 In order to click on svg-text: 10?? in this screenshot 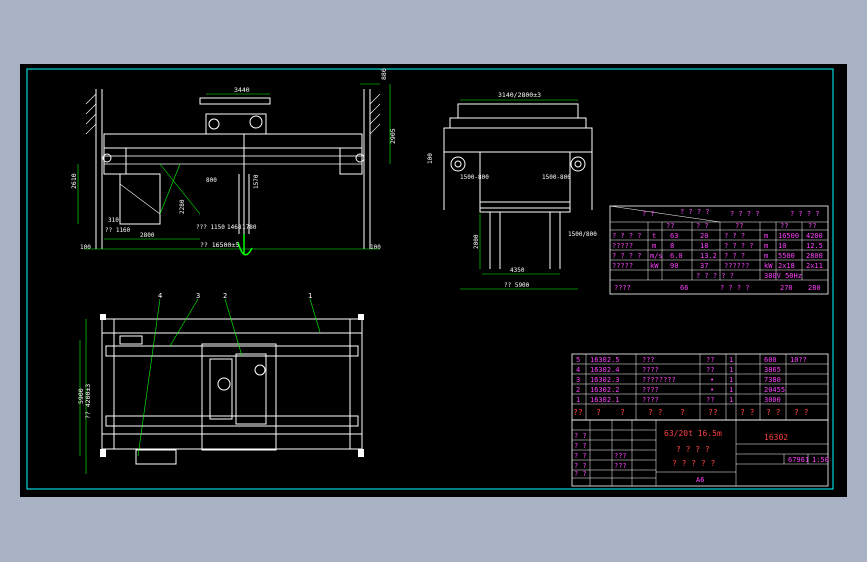, I will do `click(798, 360)`.